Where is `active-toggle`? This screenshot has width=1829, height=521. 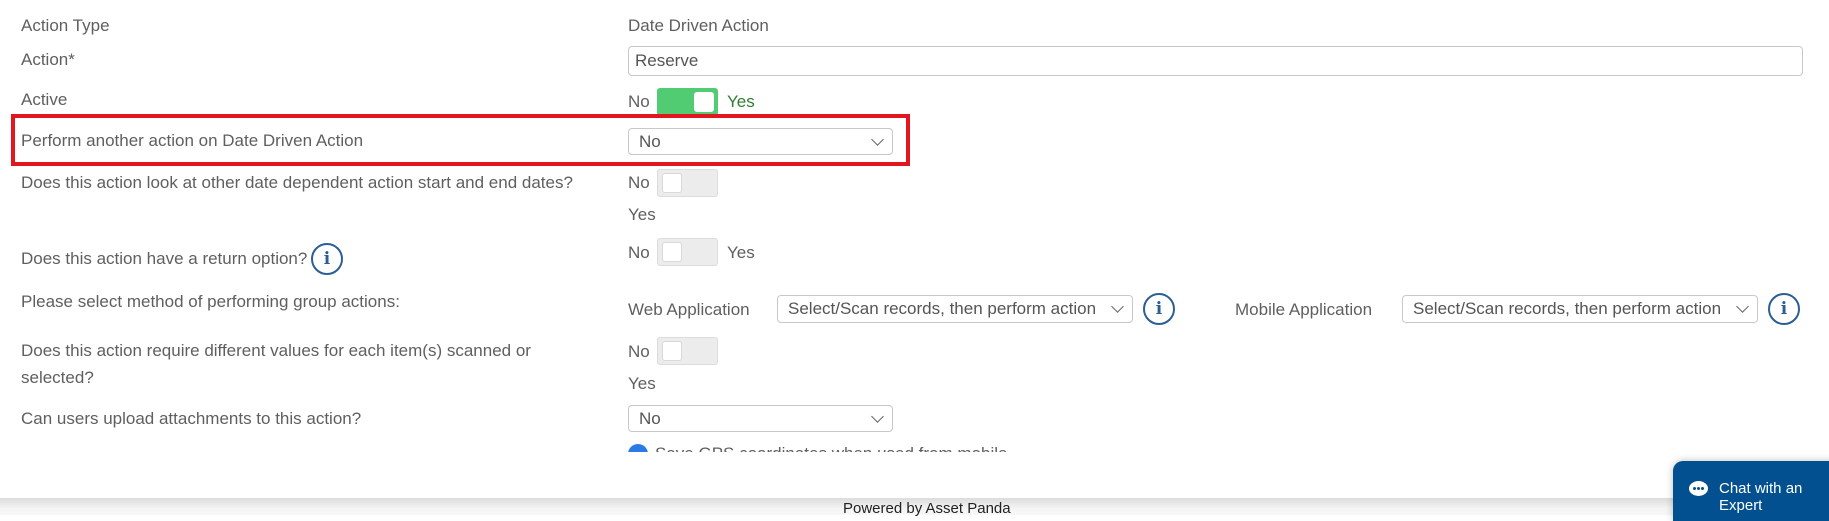 active-toggle is located at coordinates (687, 102).